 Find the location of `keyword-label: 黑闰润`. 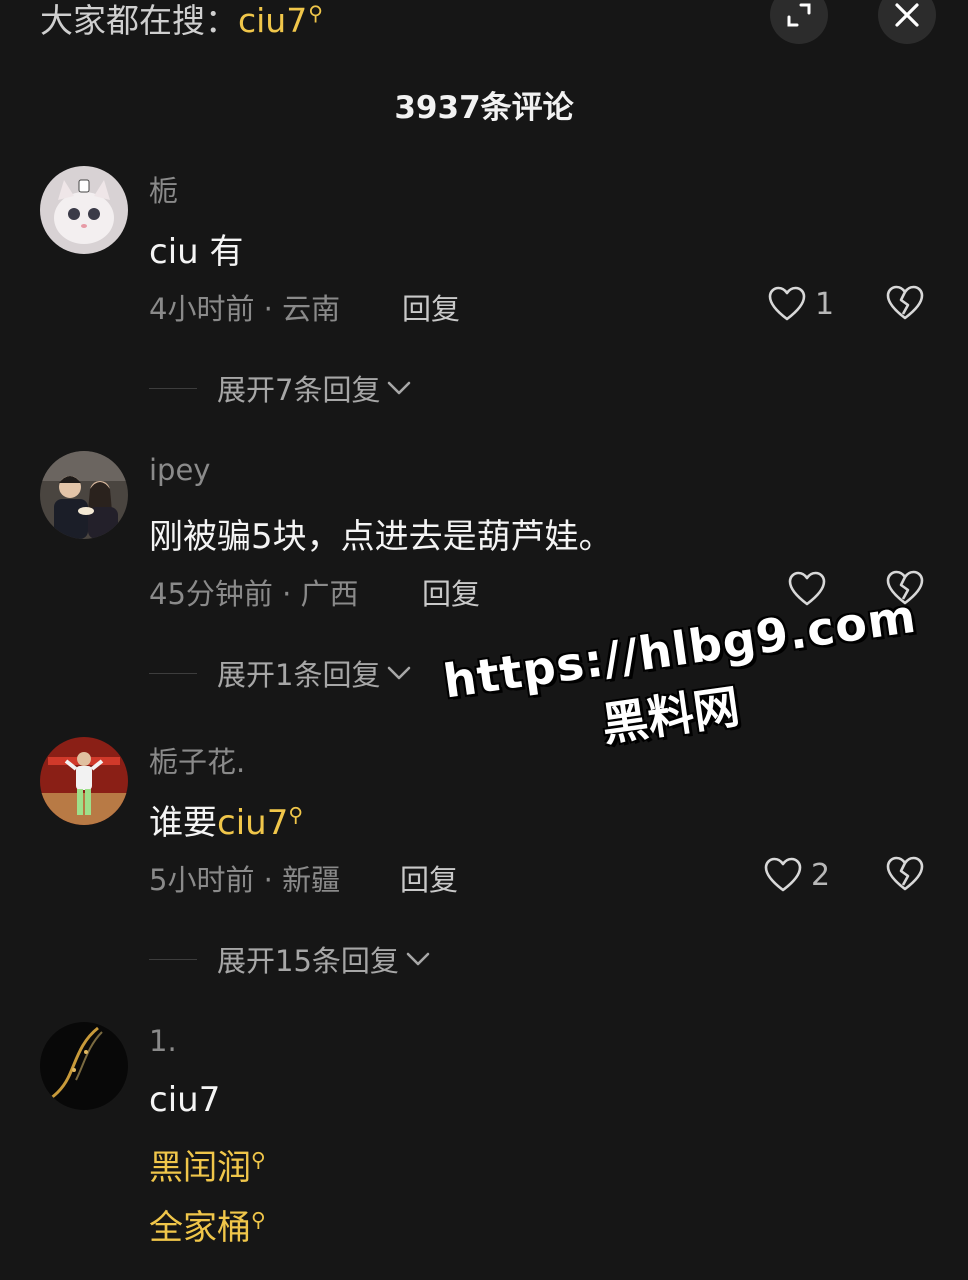

keyword-label: 黑闰润 is located at coordinates (200, 1168).